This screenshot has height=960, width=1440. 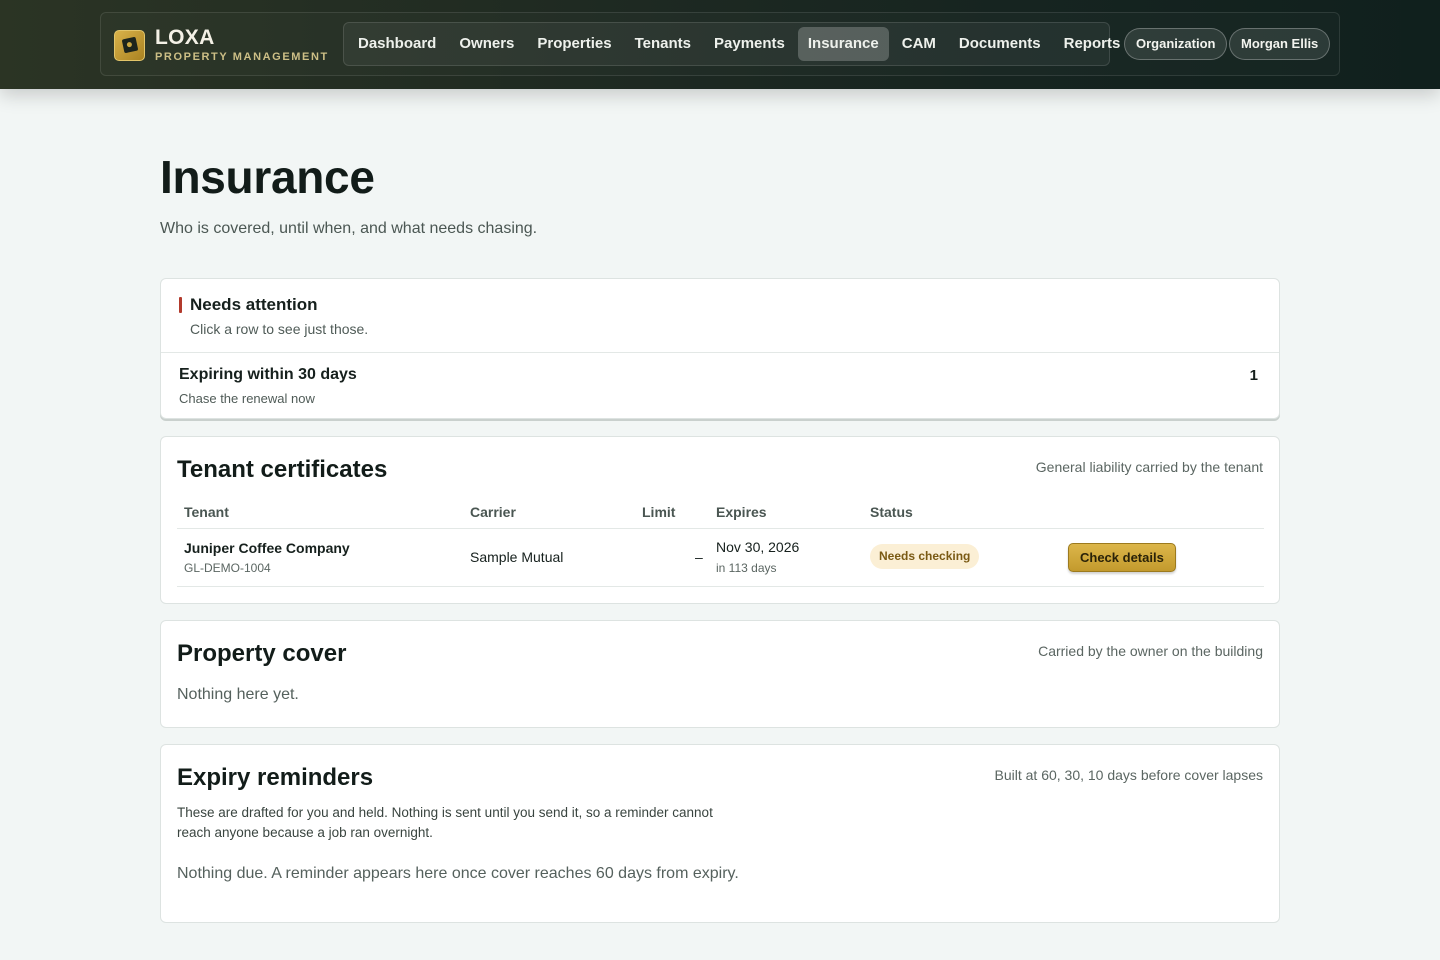 What do you see at coordinates (227, 568) in the screenshot?
I see `policy-number: GL-DEMO-1004` at bounding box center [227, 568].